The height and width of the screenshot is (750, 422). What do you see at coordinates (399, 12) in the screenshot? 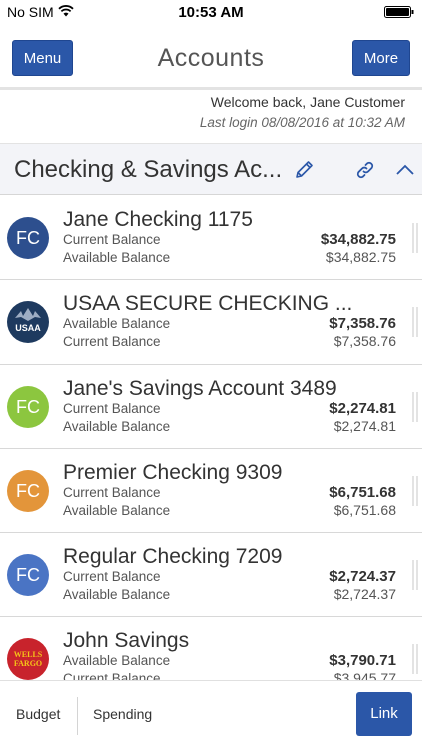
I see `battery-icon` at bounding box center [399, 12].